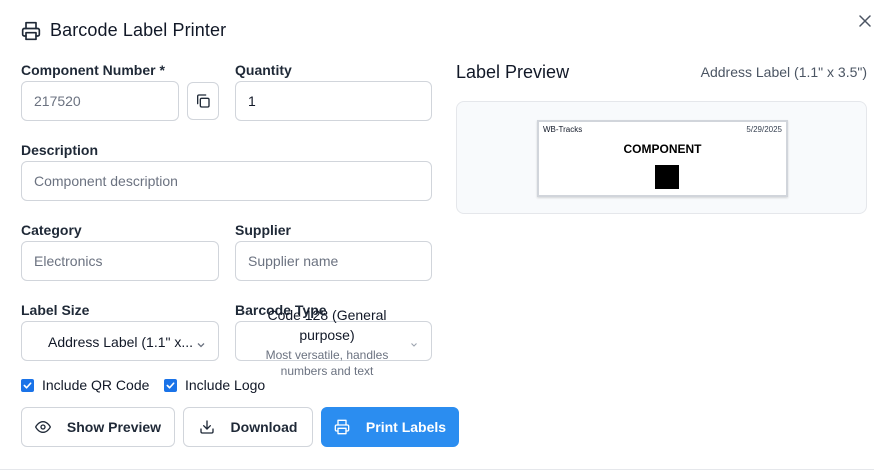  Describe the element at coordinates (226, 181) in the screenshot. I see `description-input` at that location.